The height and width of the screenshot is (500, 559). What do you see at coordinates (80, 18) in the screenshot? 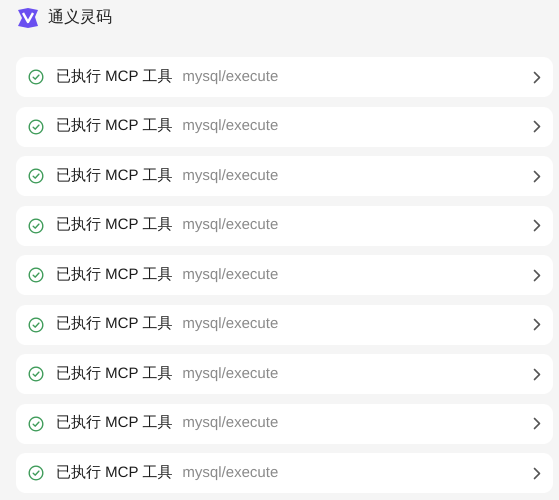
I see `app-name: 通义灵码` at bounding box center [80, 18].